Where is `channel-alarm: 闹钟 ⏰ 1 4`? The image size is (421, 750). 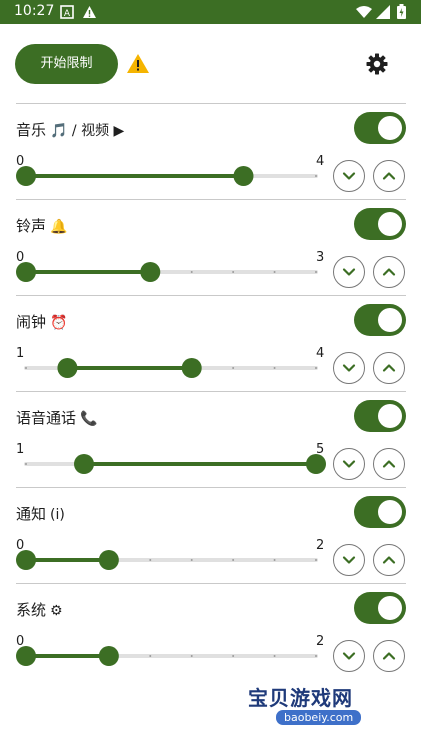 channel-alarm: 闹钟 ⏰ 1 4 is located at coordinates (211, 343).